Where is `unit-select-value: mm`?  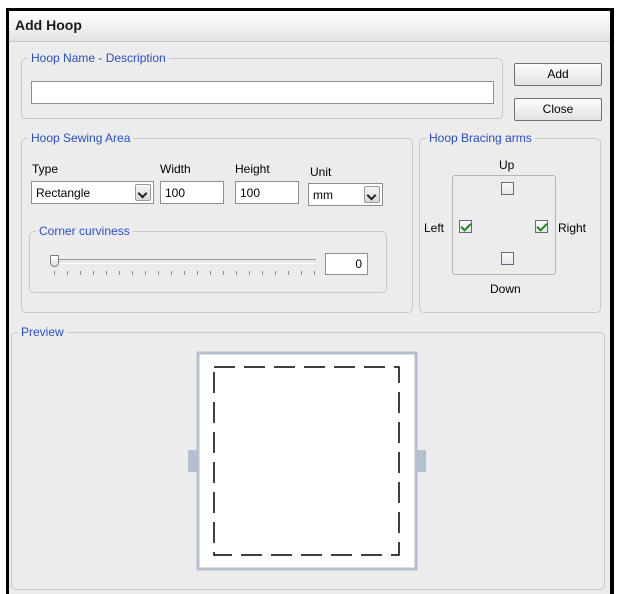 unit-select-value: mm is located at coordinates (323, 195).